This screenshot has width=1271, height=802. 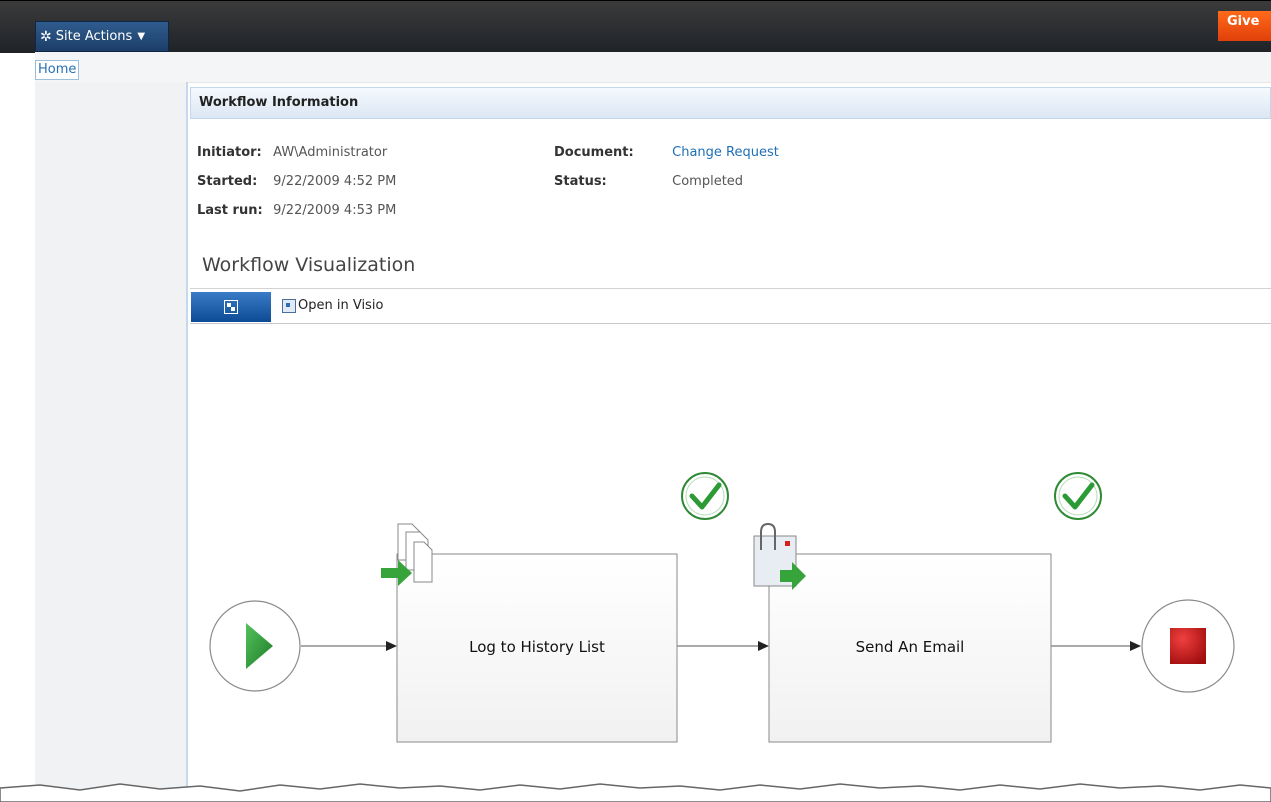 I want to click on give-feedback-button: Give, so click(x=1244, y=26).